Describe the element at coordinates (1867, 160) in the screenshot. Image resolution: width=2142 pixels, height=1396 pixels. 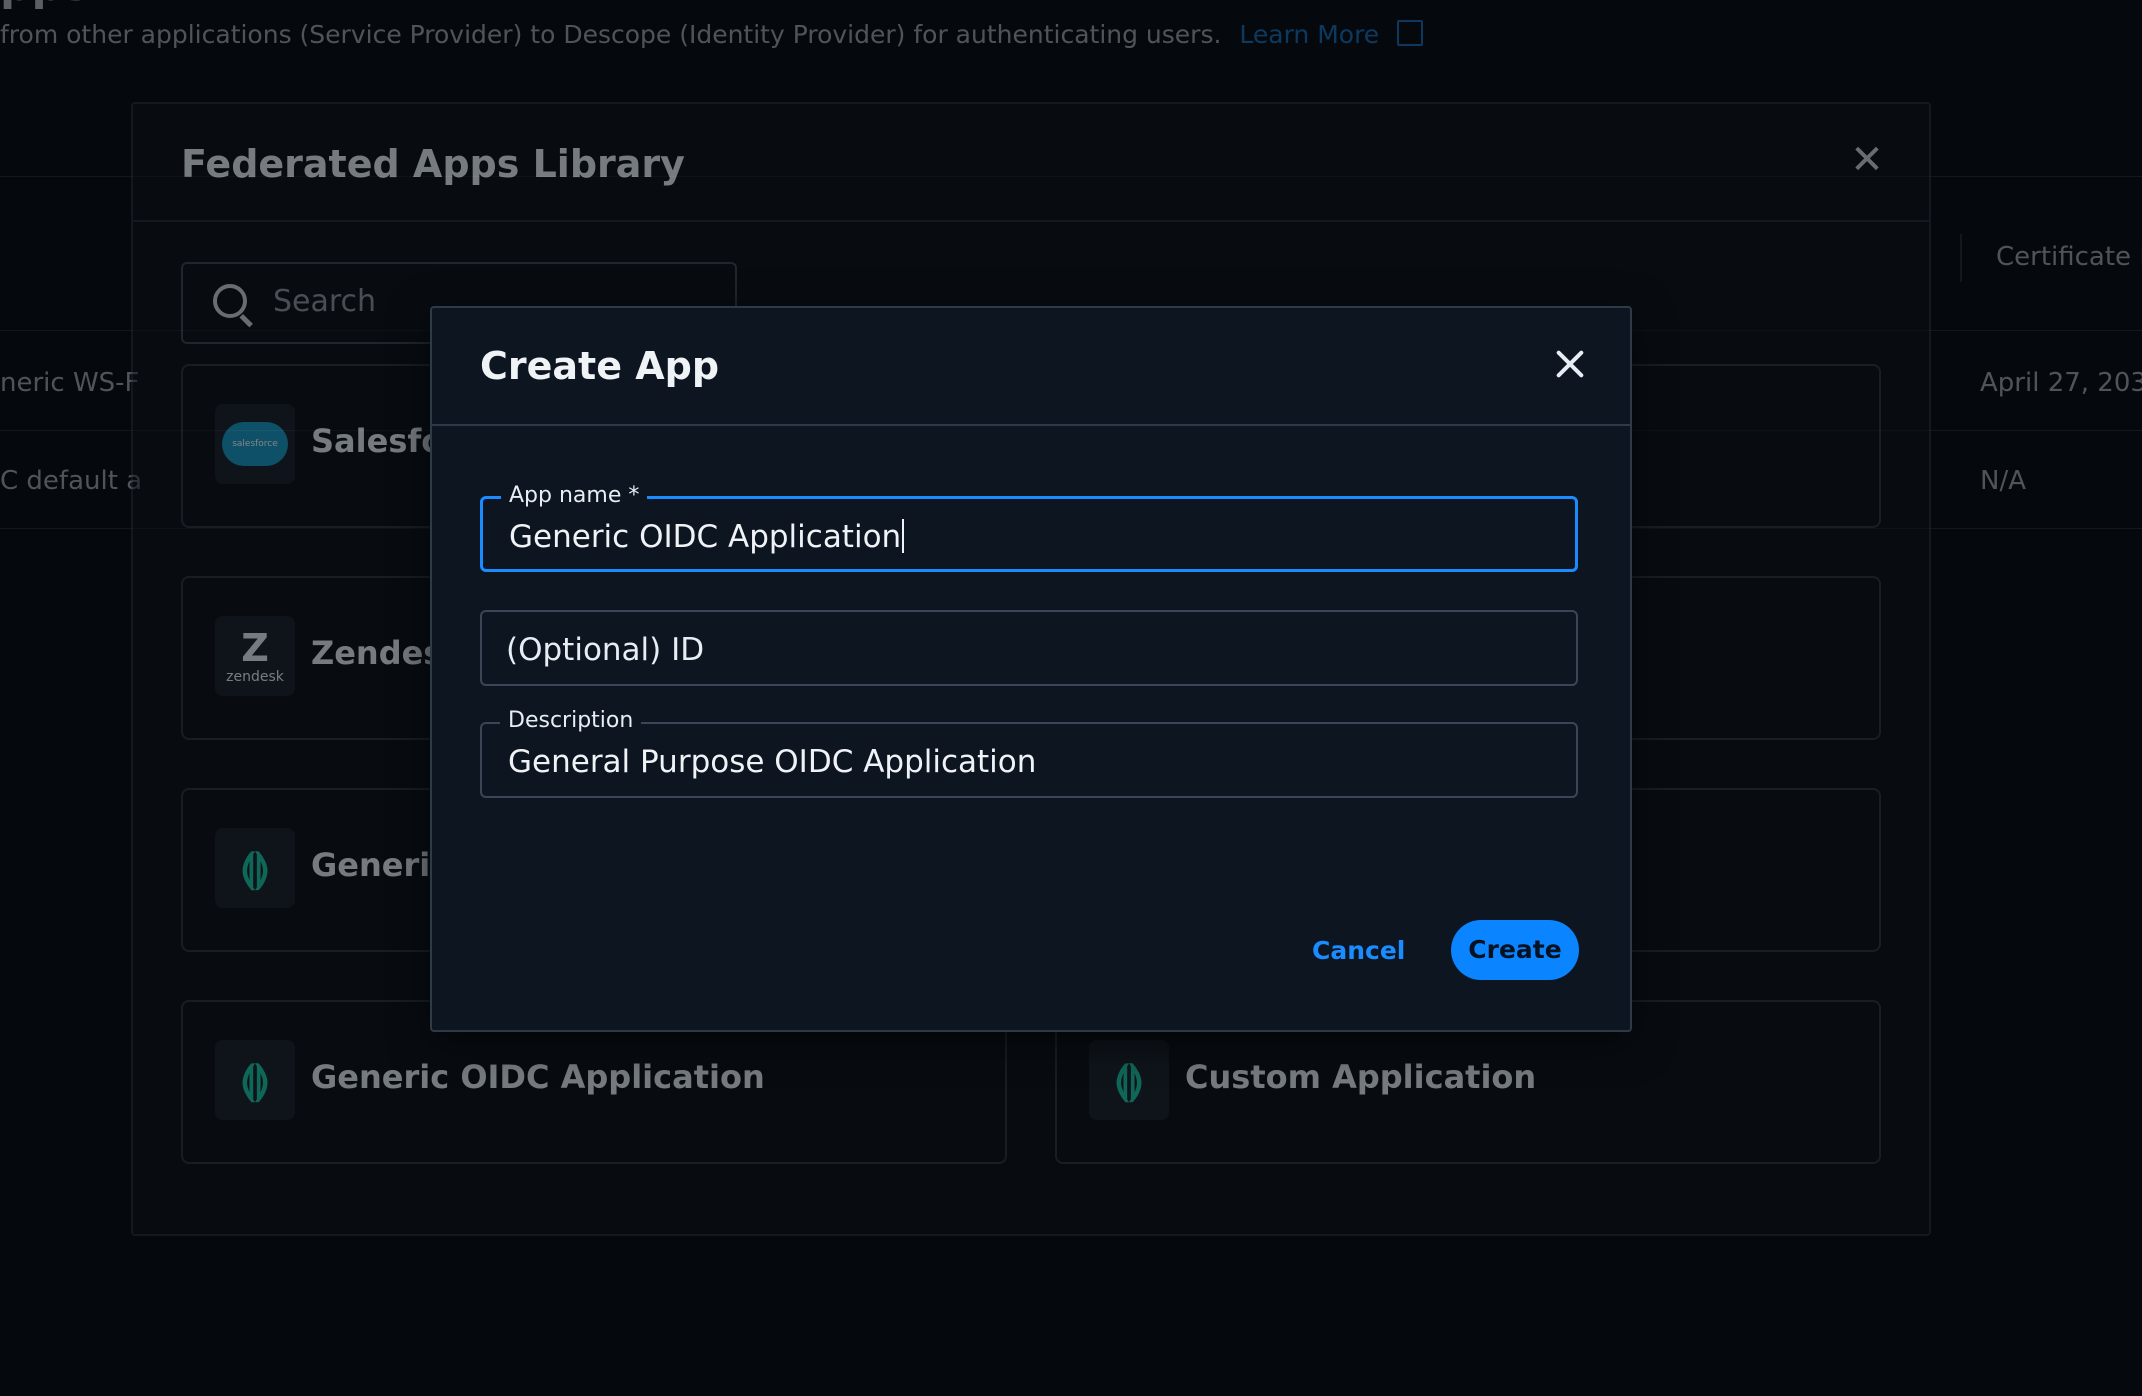
I see `close-icon: ✕` at that location.